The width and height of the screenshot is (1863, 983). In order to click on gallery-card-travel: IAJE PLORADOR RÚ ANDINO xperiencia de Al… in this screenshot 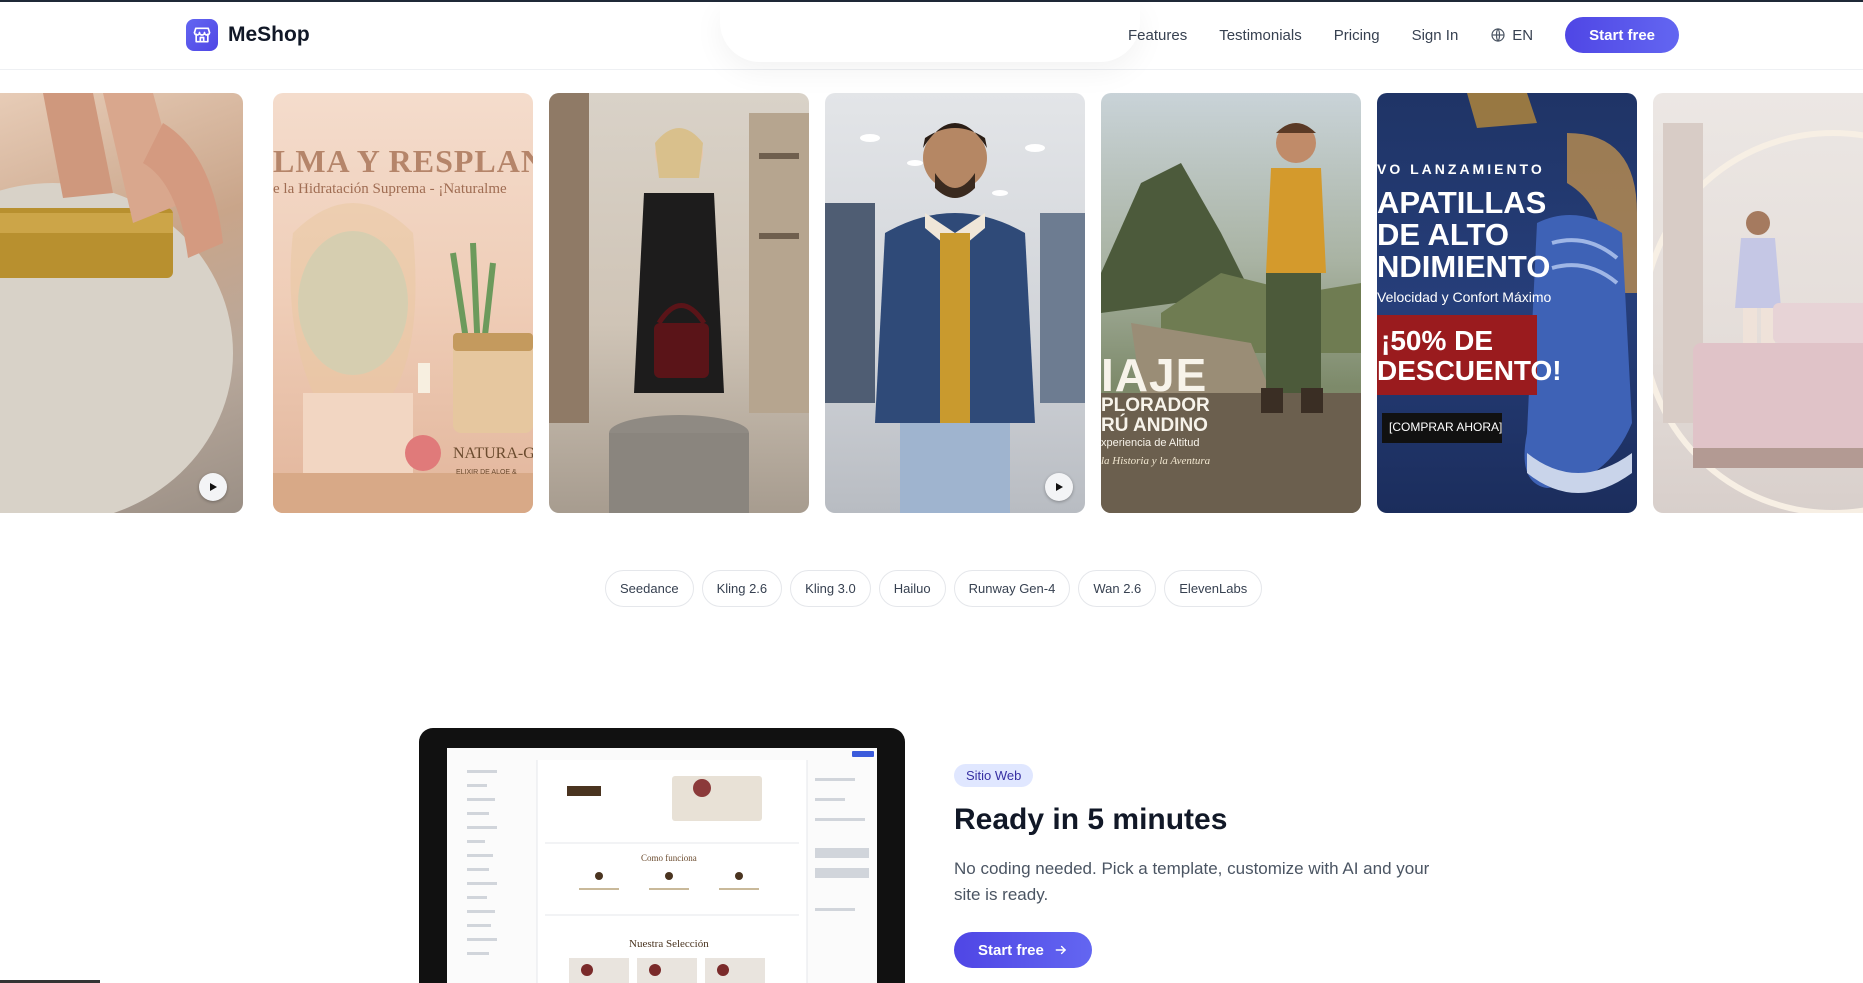, I will do `click(1231, 303)`.